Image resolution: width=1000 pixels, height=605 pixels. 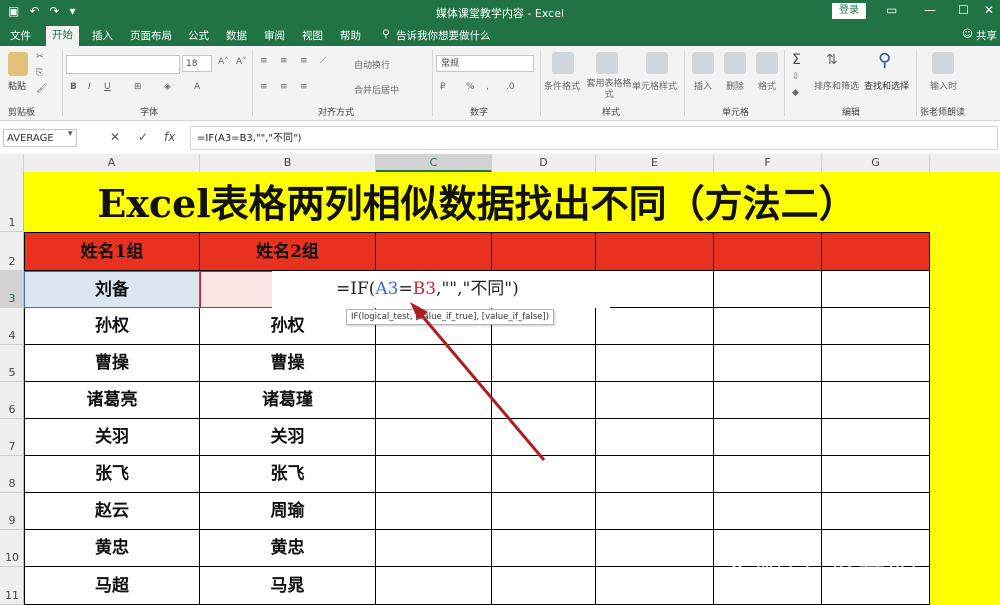 I want to click on watermark: 企鹅号 张彦阳, so click(x=820, y=577).